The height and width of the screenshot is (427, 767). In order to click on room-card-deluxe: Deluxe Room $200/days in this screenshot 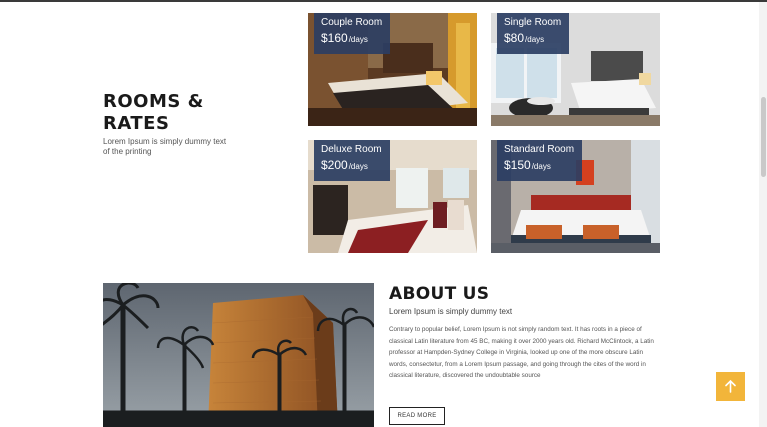, I will do `click(392, 196)`.